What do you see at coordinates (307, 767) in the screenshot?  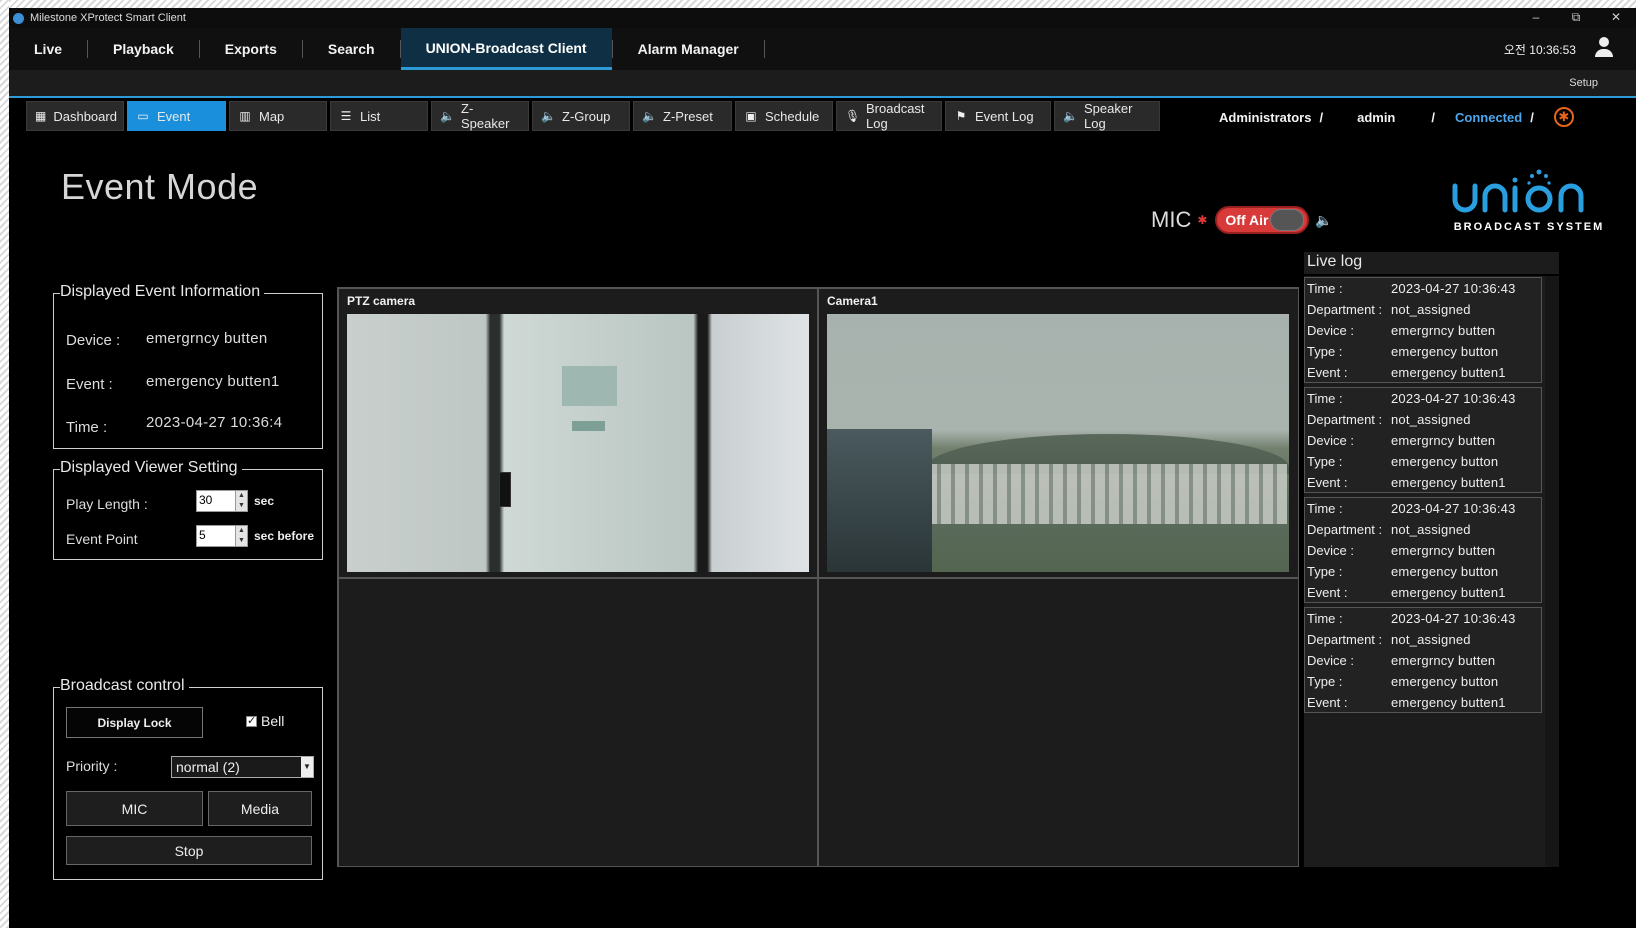 I see `chevron-down-icon: ▼` at bounding box center [307, 767].